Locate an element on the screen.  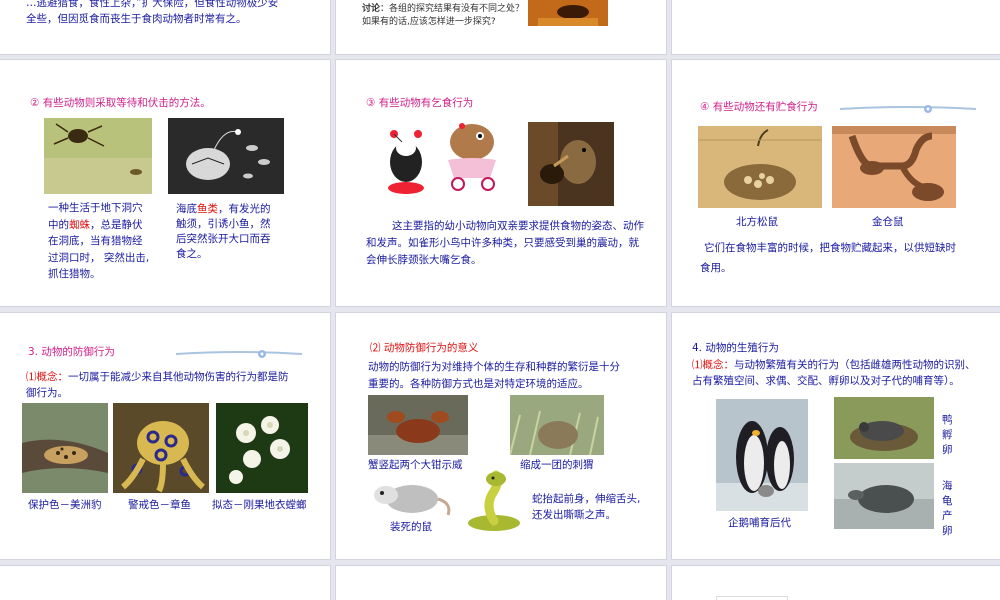
hedgehog-photo is located at coordinates (557, 425).